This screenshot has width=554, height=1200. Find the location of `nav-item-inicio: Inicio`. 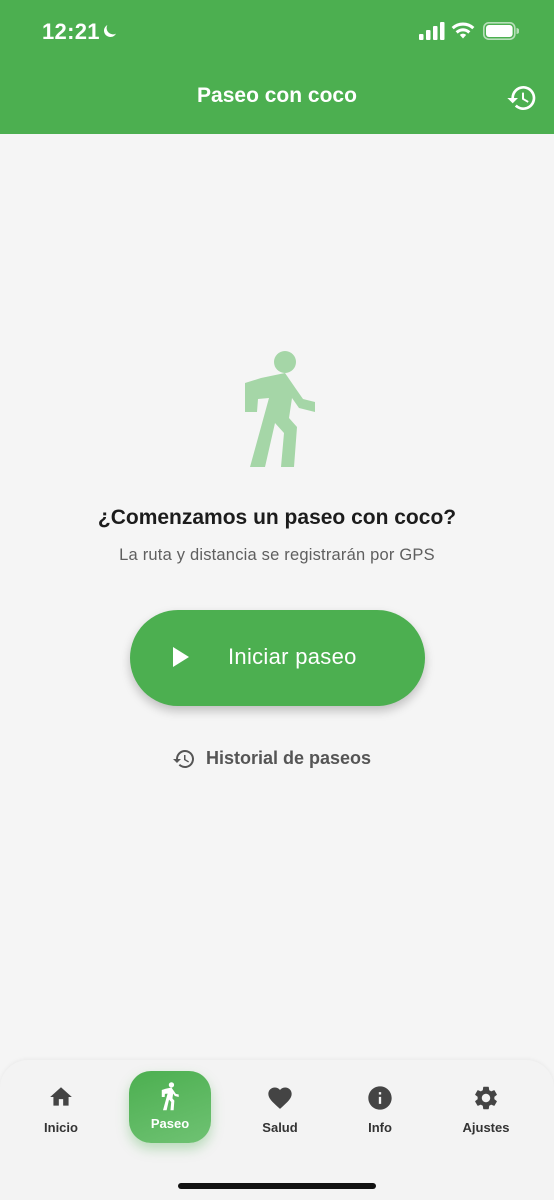

nav-item-inicio: Inicio is located at coordinates (61, 1111).